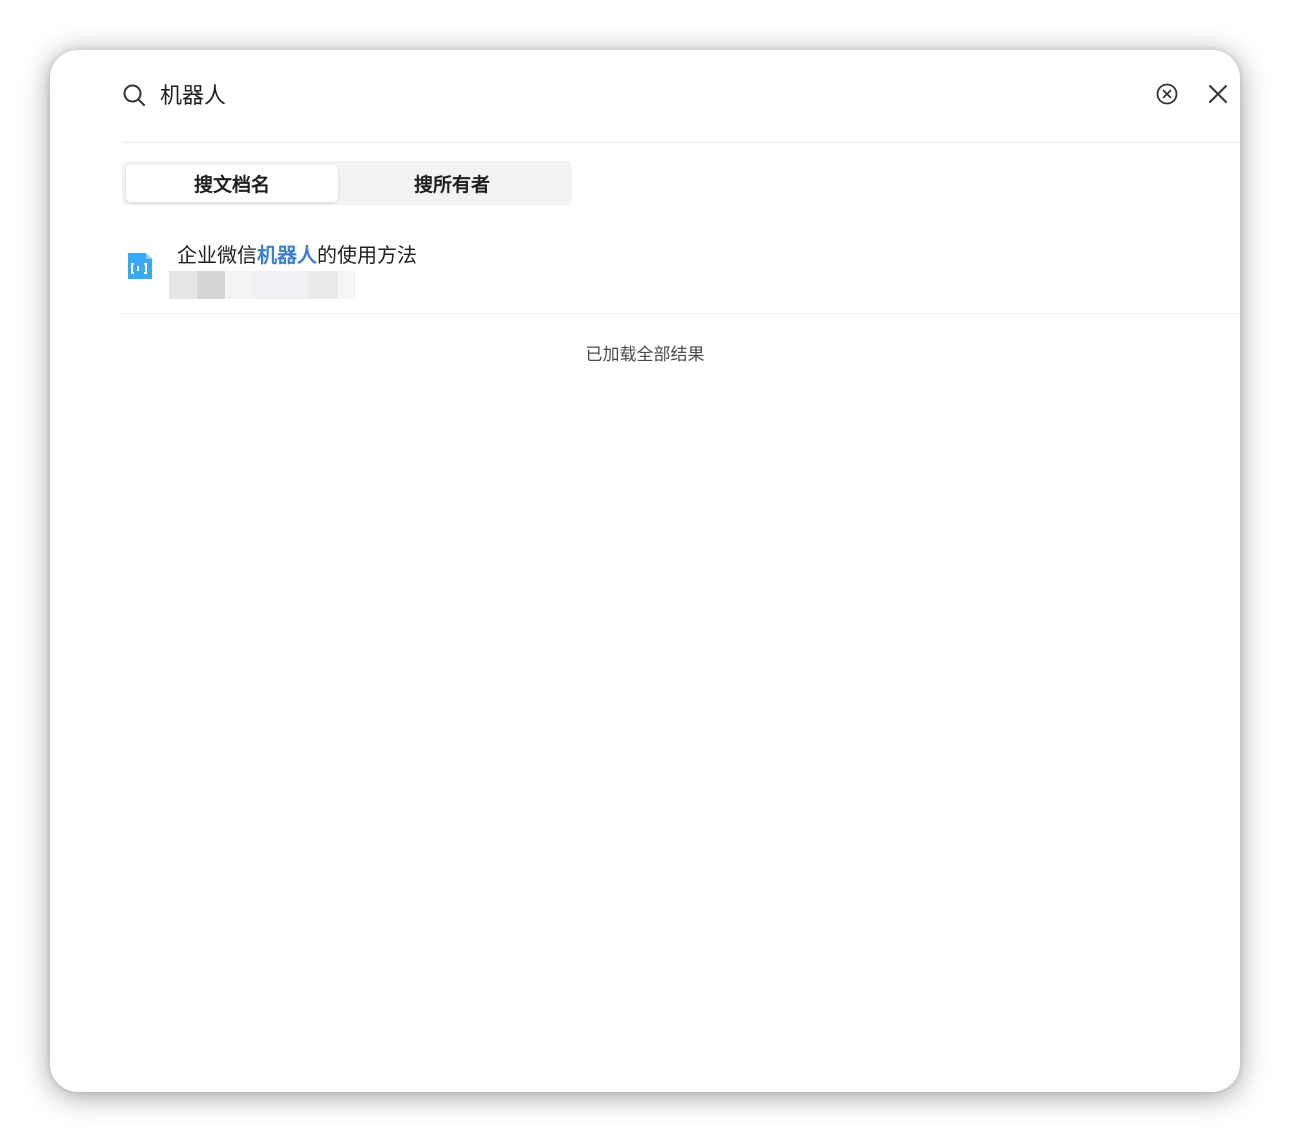  What do you see at coordinates (262, 285) in the screenshot?
I see `result-meta-blurred` at bounding box center [262, 285].